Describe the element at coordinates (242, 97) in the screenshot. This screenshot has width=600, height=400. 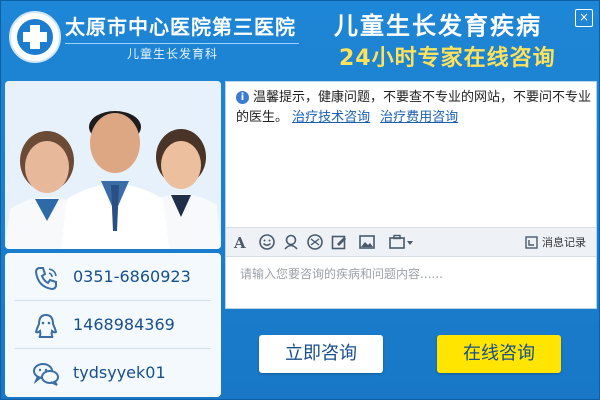
I see `info-icon: i` at that location.